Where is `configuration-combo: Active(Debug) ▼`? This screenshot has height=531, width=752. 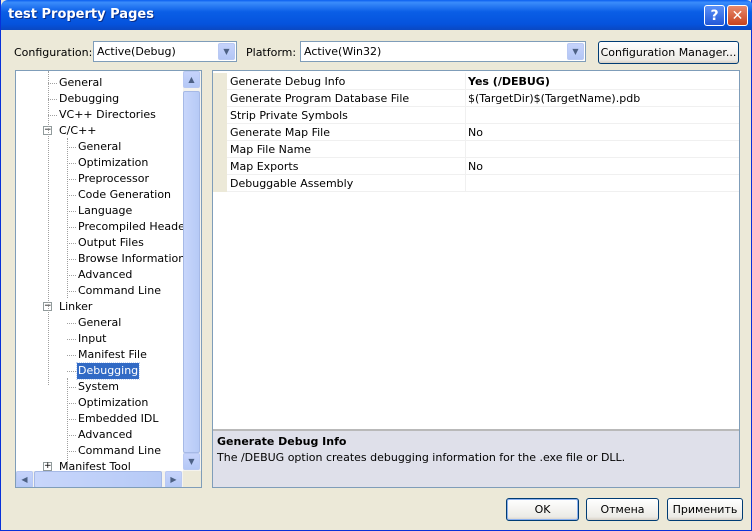
configuration-combo: Active(Debug) ▼ is located at coordinates (165, 51).